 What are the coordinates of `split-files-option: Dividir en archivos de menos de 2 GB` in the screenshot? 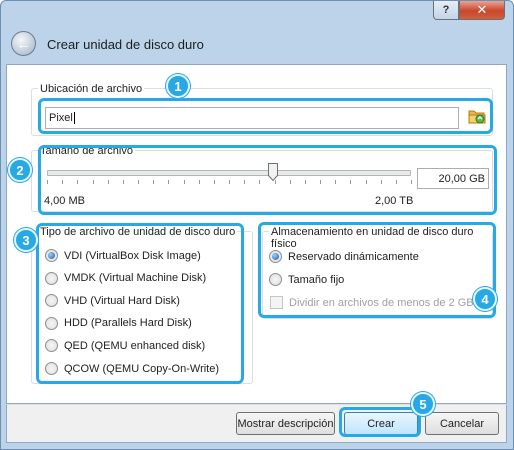 It's located at (372, 302).